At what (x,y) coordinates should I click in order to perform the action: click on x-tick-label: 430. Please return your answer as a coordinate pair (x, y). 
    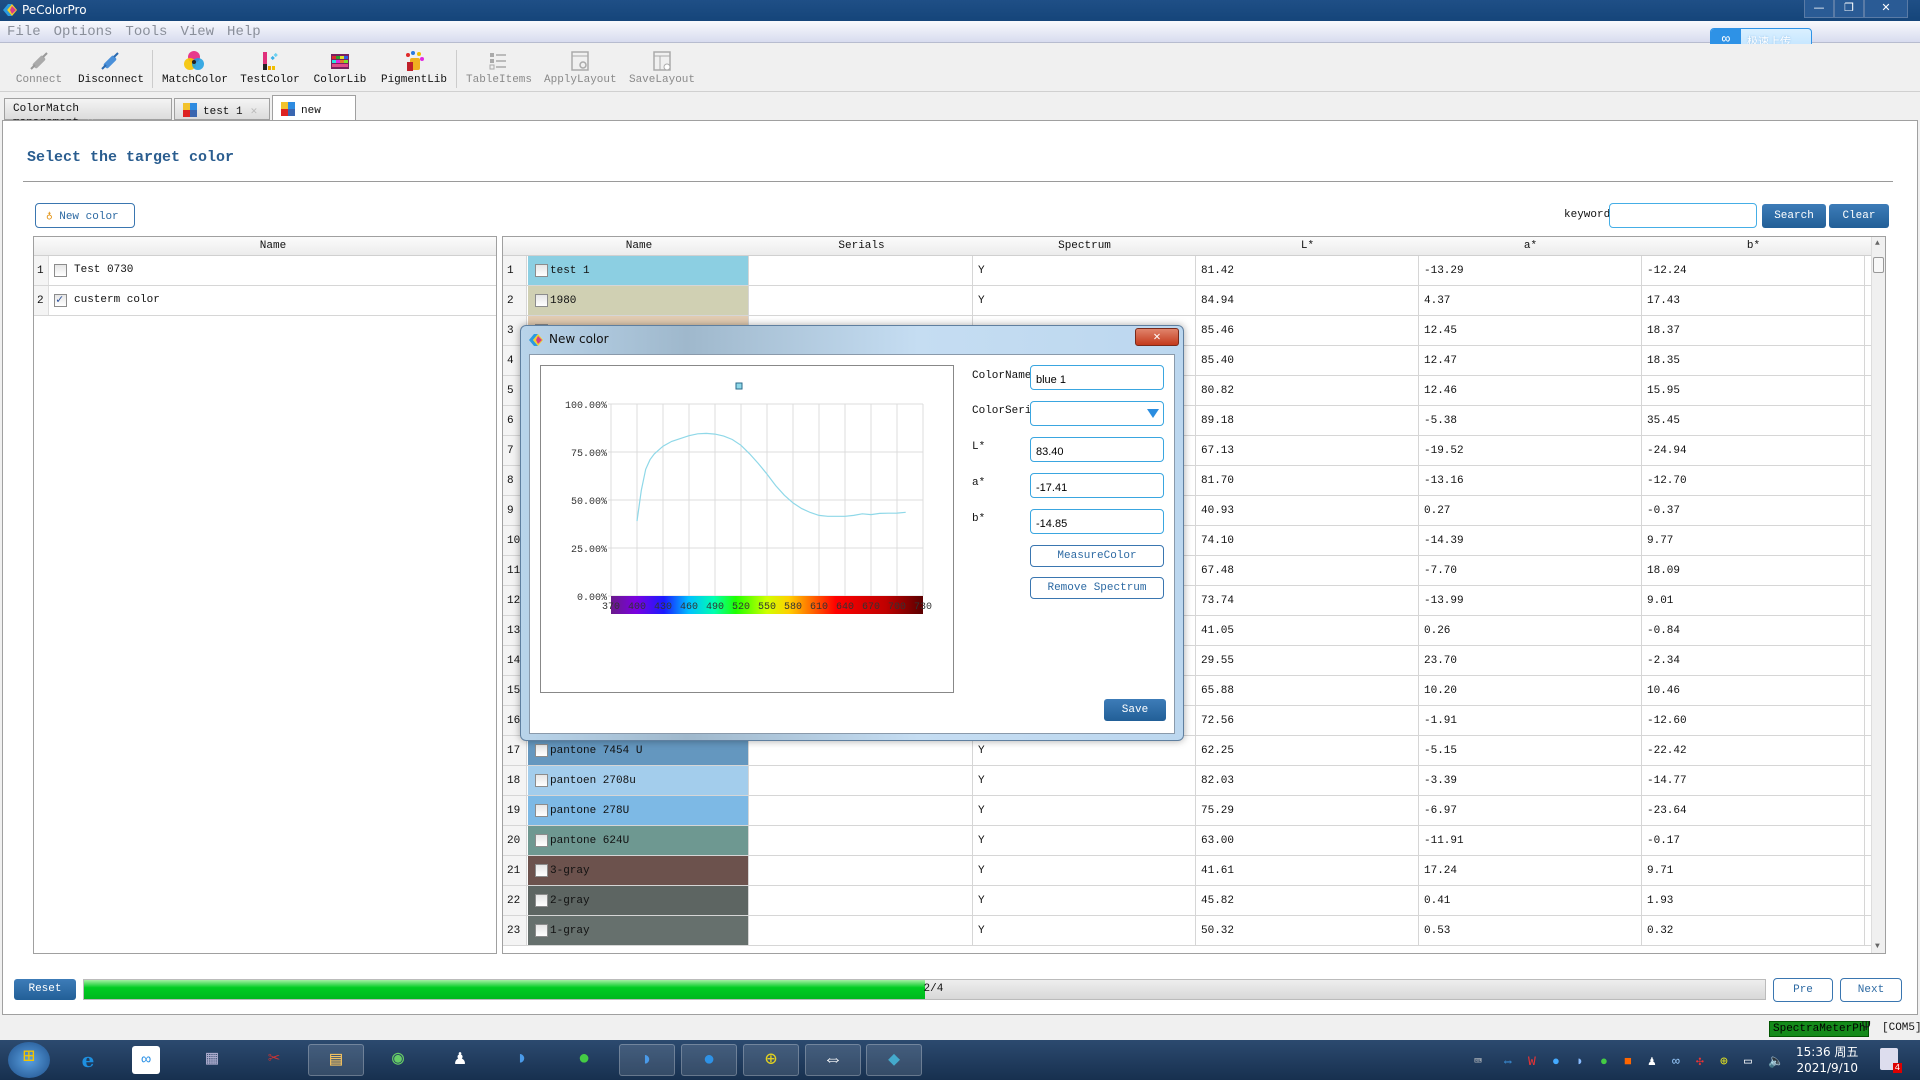
    Looking at the image, I should click on (663, 607).